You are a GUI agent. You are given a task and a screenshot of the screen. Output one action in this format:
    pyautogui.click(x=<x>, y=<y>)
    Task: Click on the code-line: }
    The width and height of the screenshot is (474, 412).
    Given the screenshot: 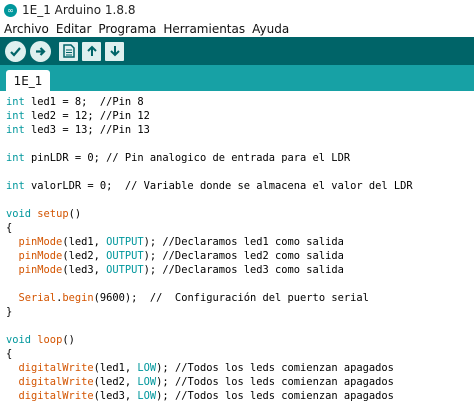 What is the action you would take?
    pyautogui.click(x=9, y=312)
    